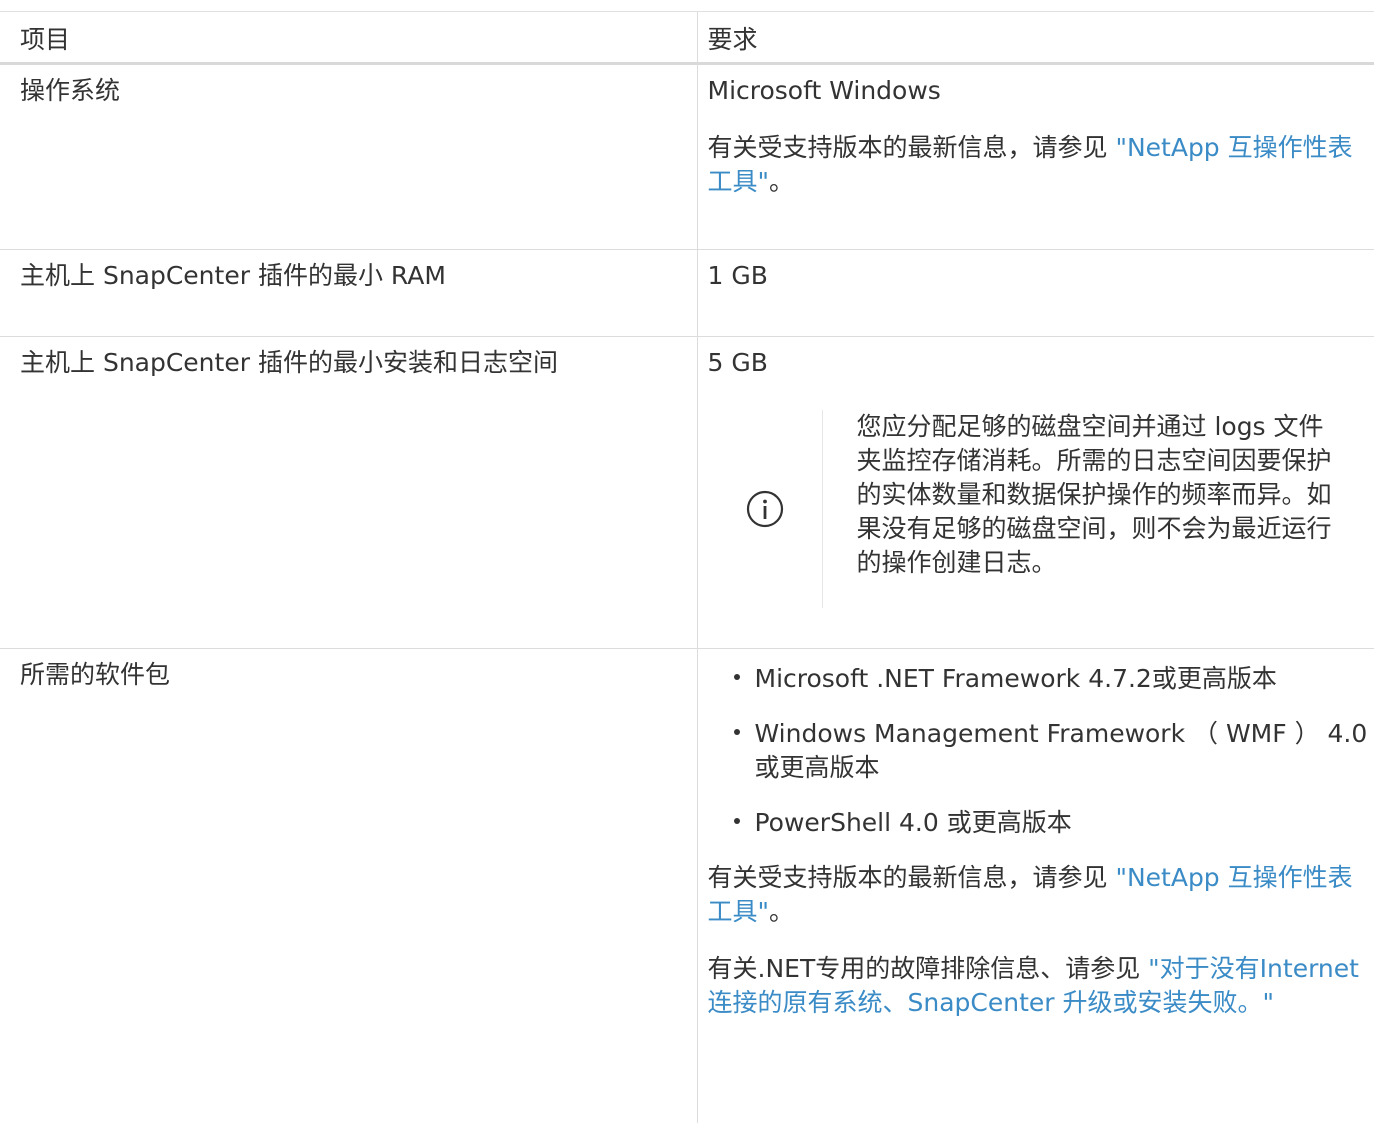 Image resolution: width=1374 pixels, height=1123 pixels. I want to click on net-text: 有关.NET专用的故障排除信息、请参见, so click(928, 968).